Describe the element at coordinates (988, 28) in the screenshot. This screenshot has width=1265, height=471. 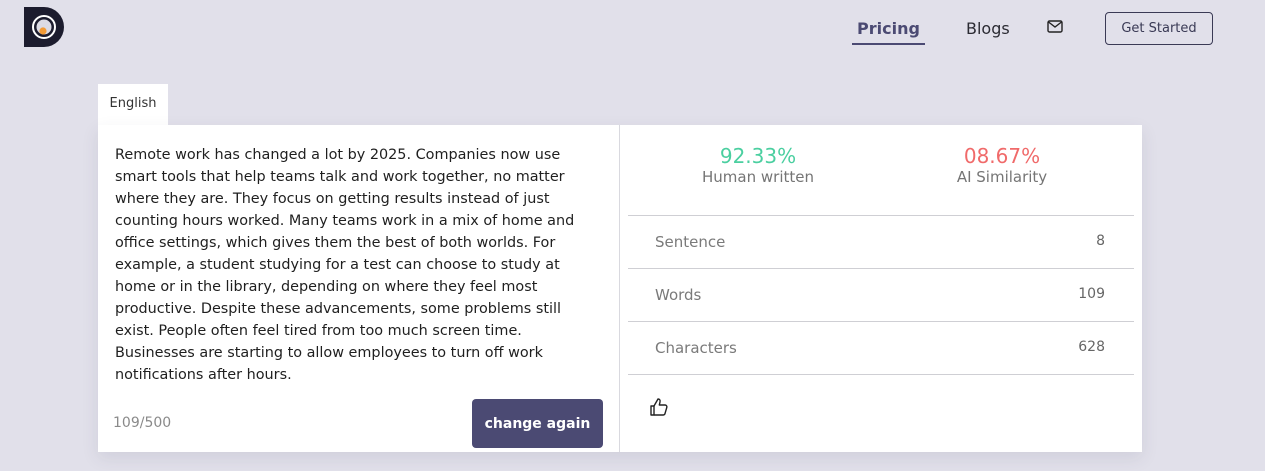
I see `nav-blogs-link: Blogs` at that location.